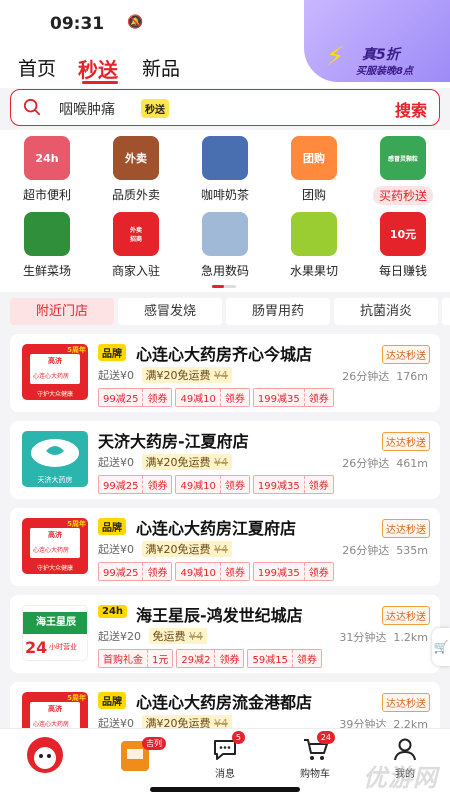 This screenshot has width=450, height=800. What do you see at coordinates (45, 757) in the screenshot?
I see `tab-jd-home` at bounding box center [45, 757].